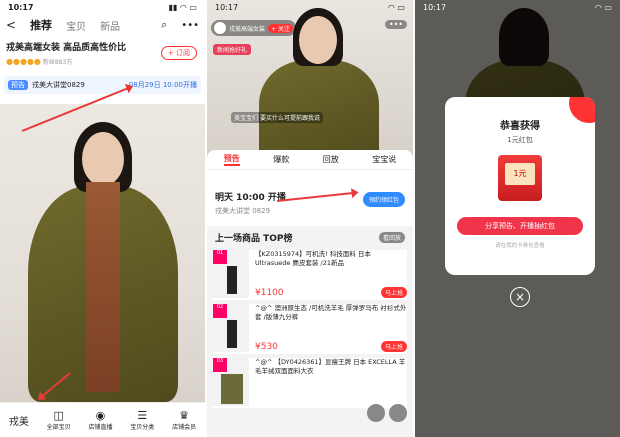 The image size is (620, 437). I want to click on modal-title: 恭喜获得, so click(520, 126).